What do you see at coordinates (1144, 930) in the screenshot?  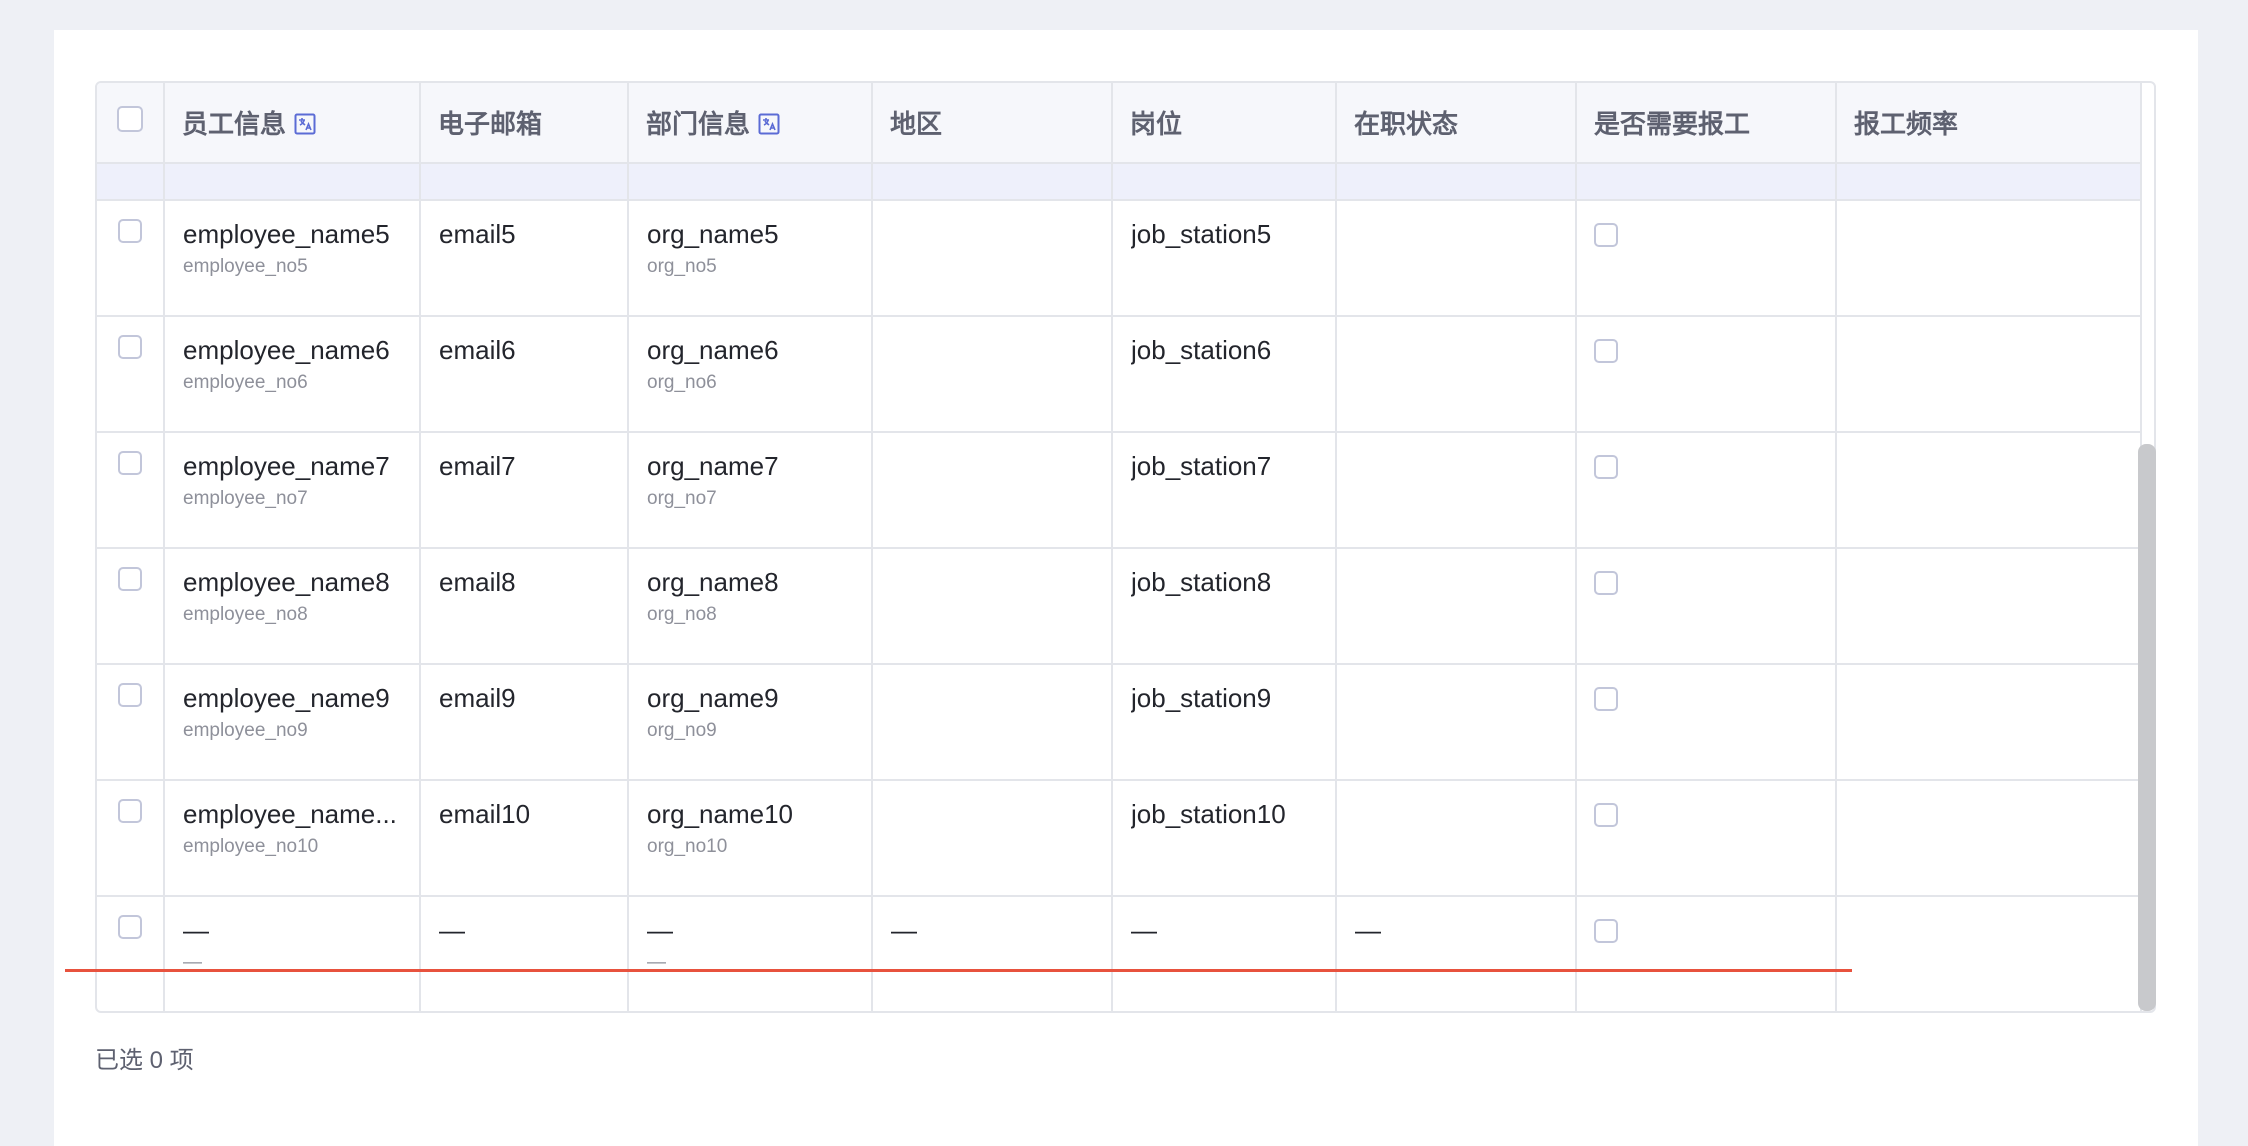 I see `job-station: —` at bounding box center [1144, 930].